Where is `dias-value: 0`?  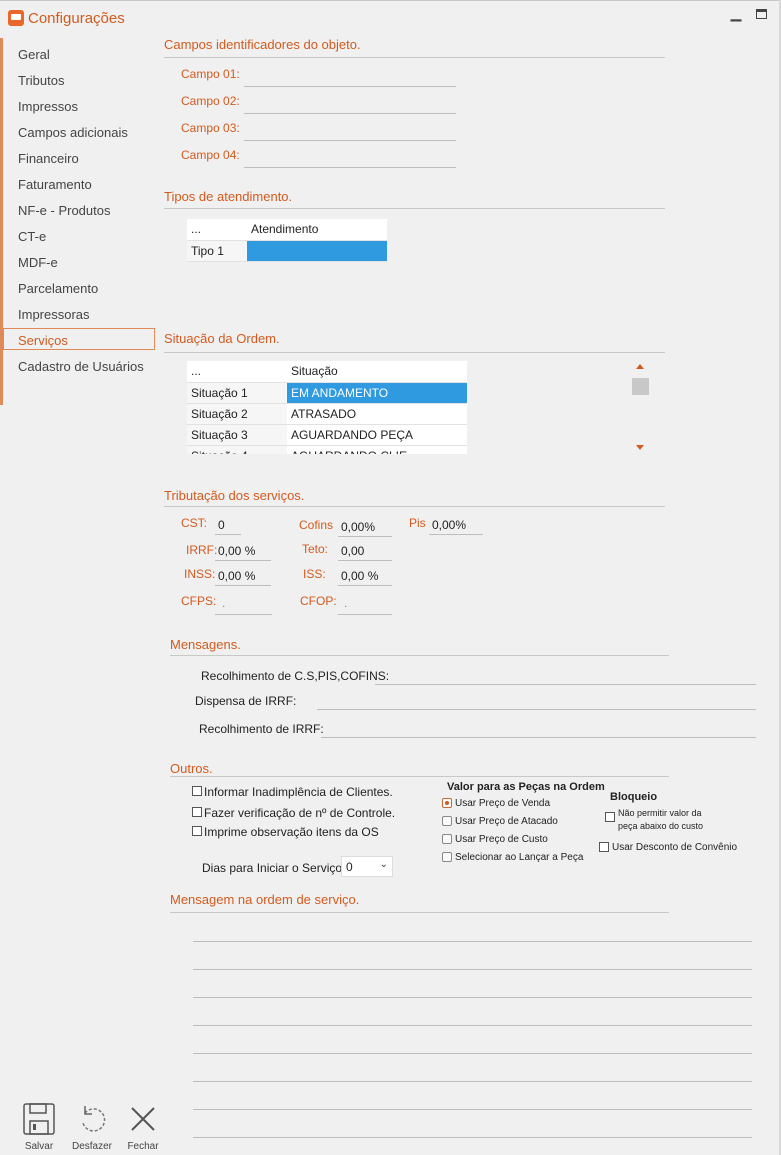
dias-value: 0 is located at coordinates (349, 867).